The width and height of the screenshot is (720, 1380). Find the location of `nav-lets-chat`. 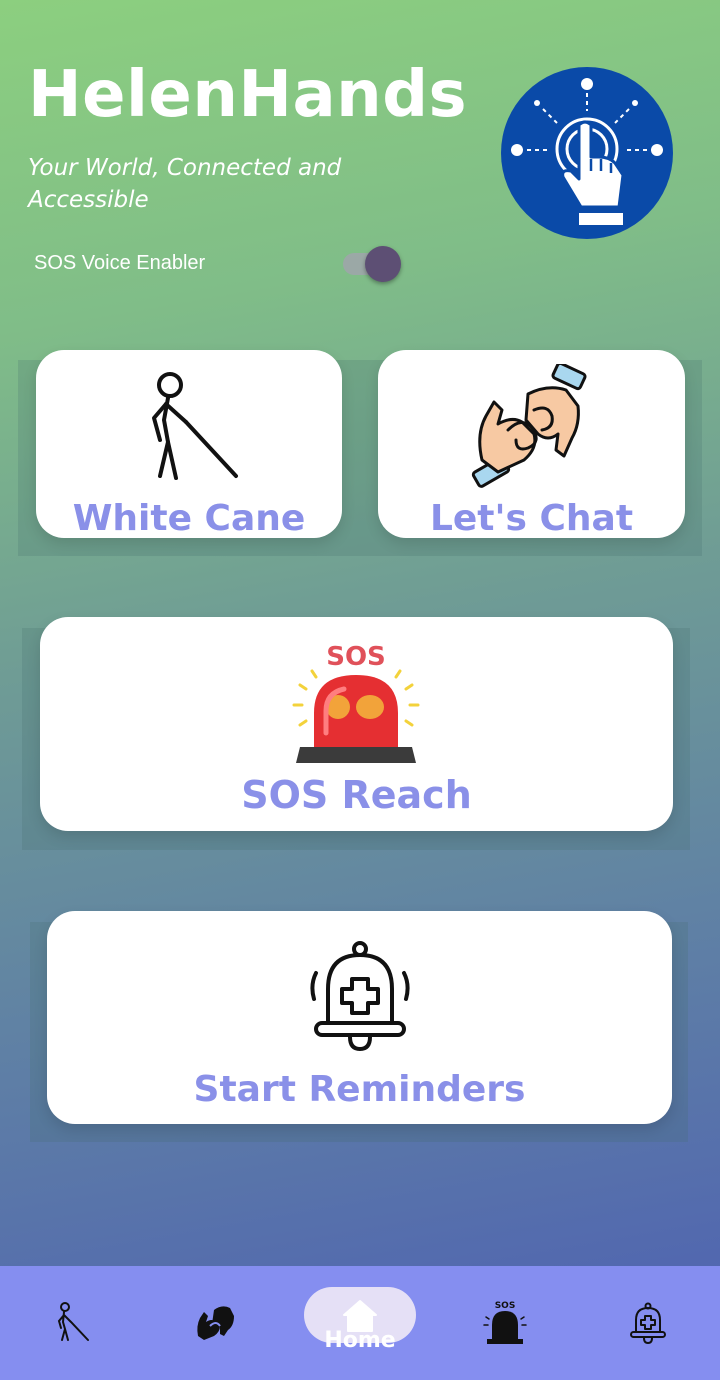

nav-lets-chat is located at coordinates (215, 1323).